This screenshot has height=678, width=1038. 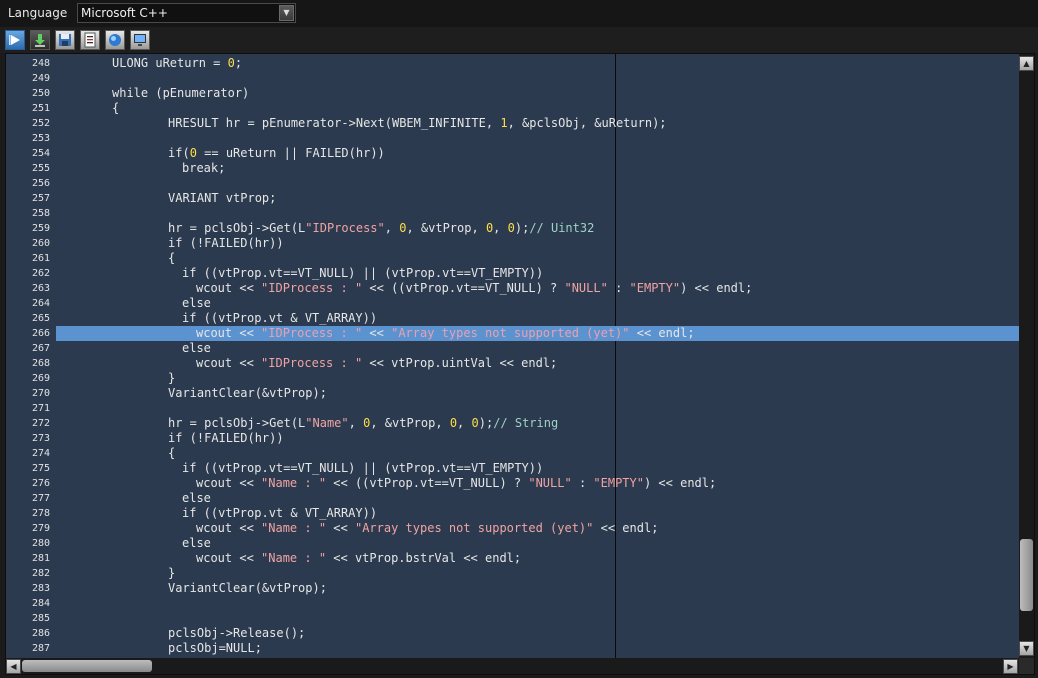 What do you see at coordinates (40, 588) in the screenshot?
I see `line-number: 283` at bounding box center [40, 588].